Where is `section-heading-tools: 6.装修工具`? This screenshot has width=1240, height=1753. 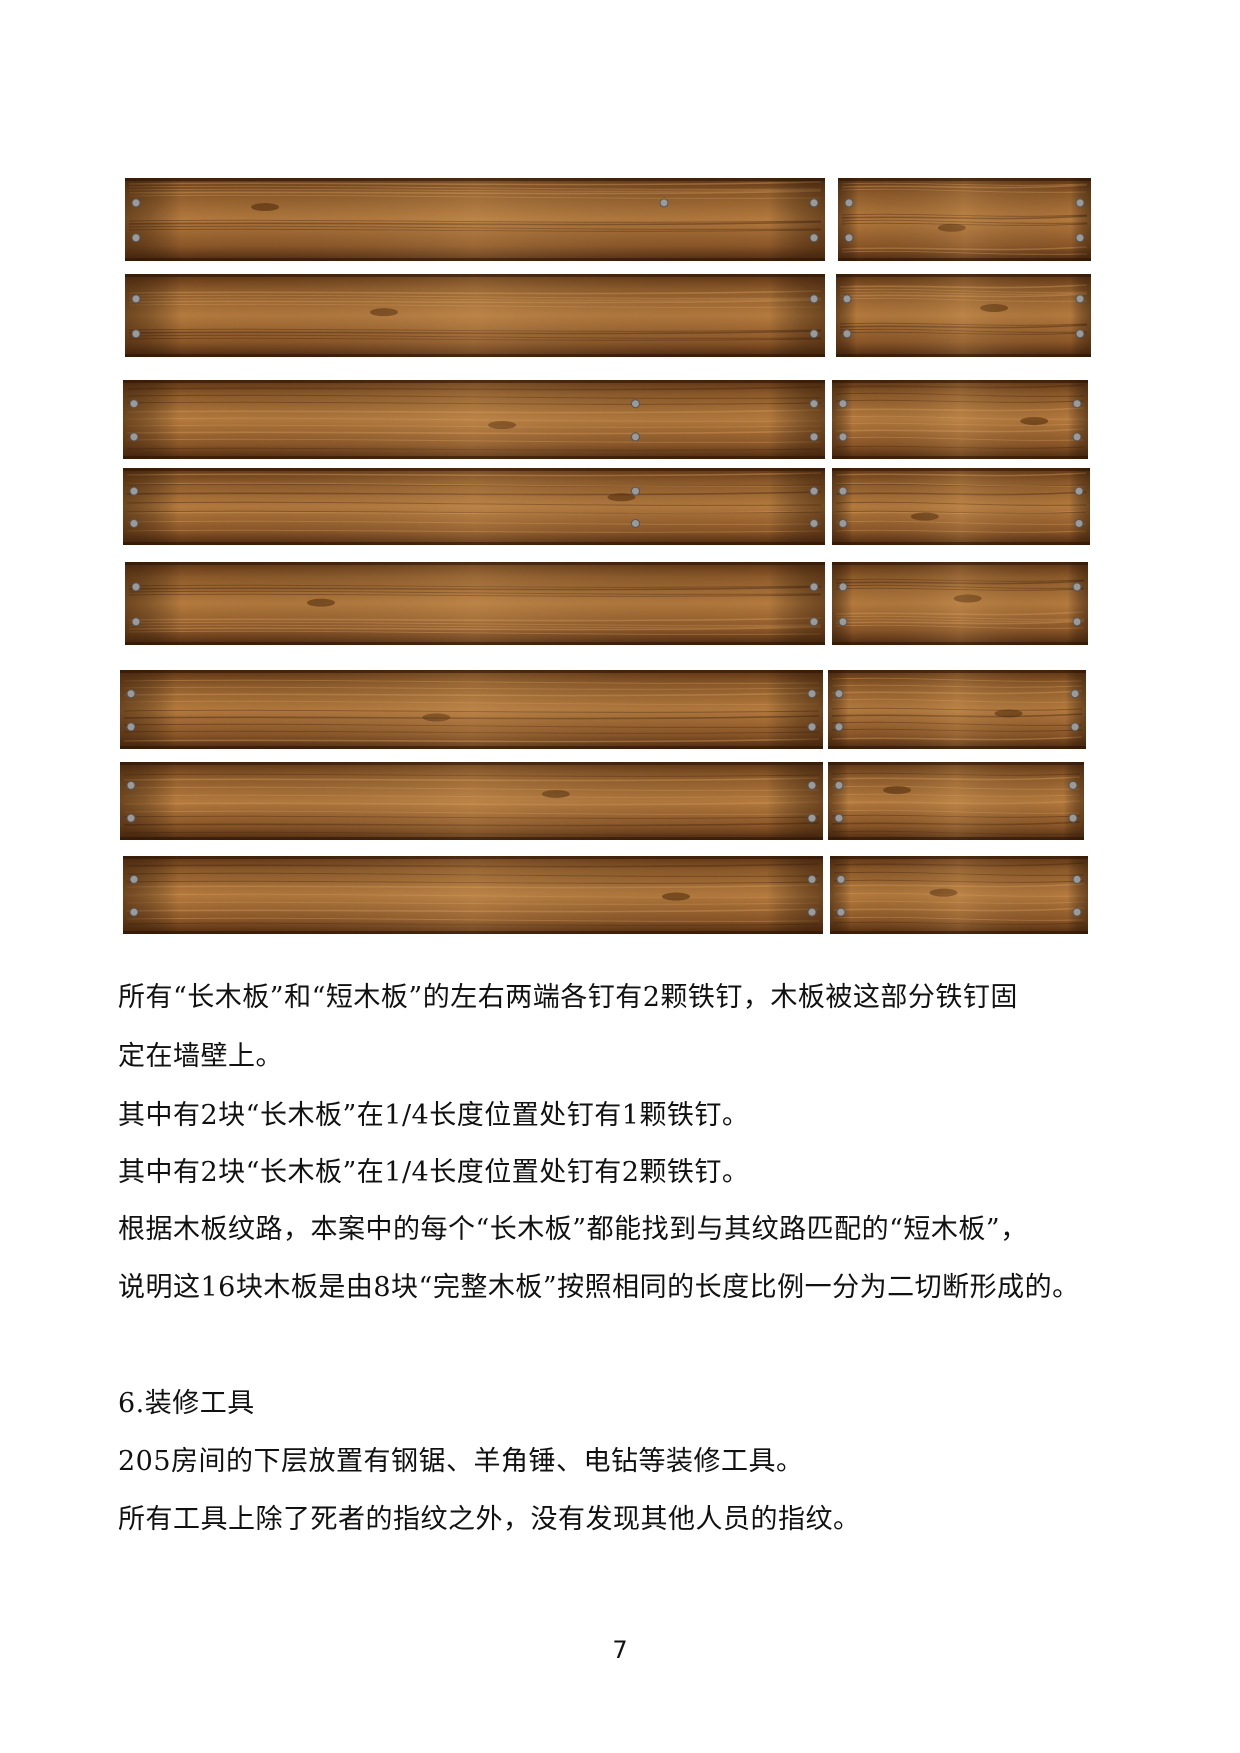 section-heading-tools: 6.装修工具 is located at coordinates (186, 1403).